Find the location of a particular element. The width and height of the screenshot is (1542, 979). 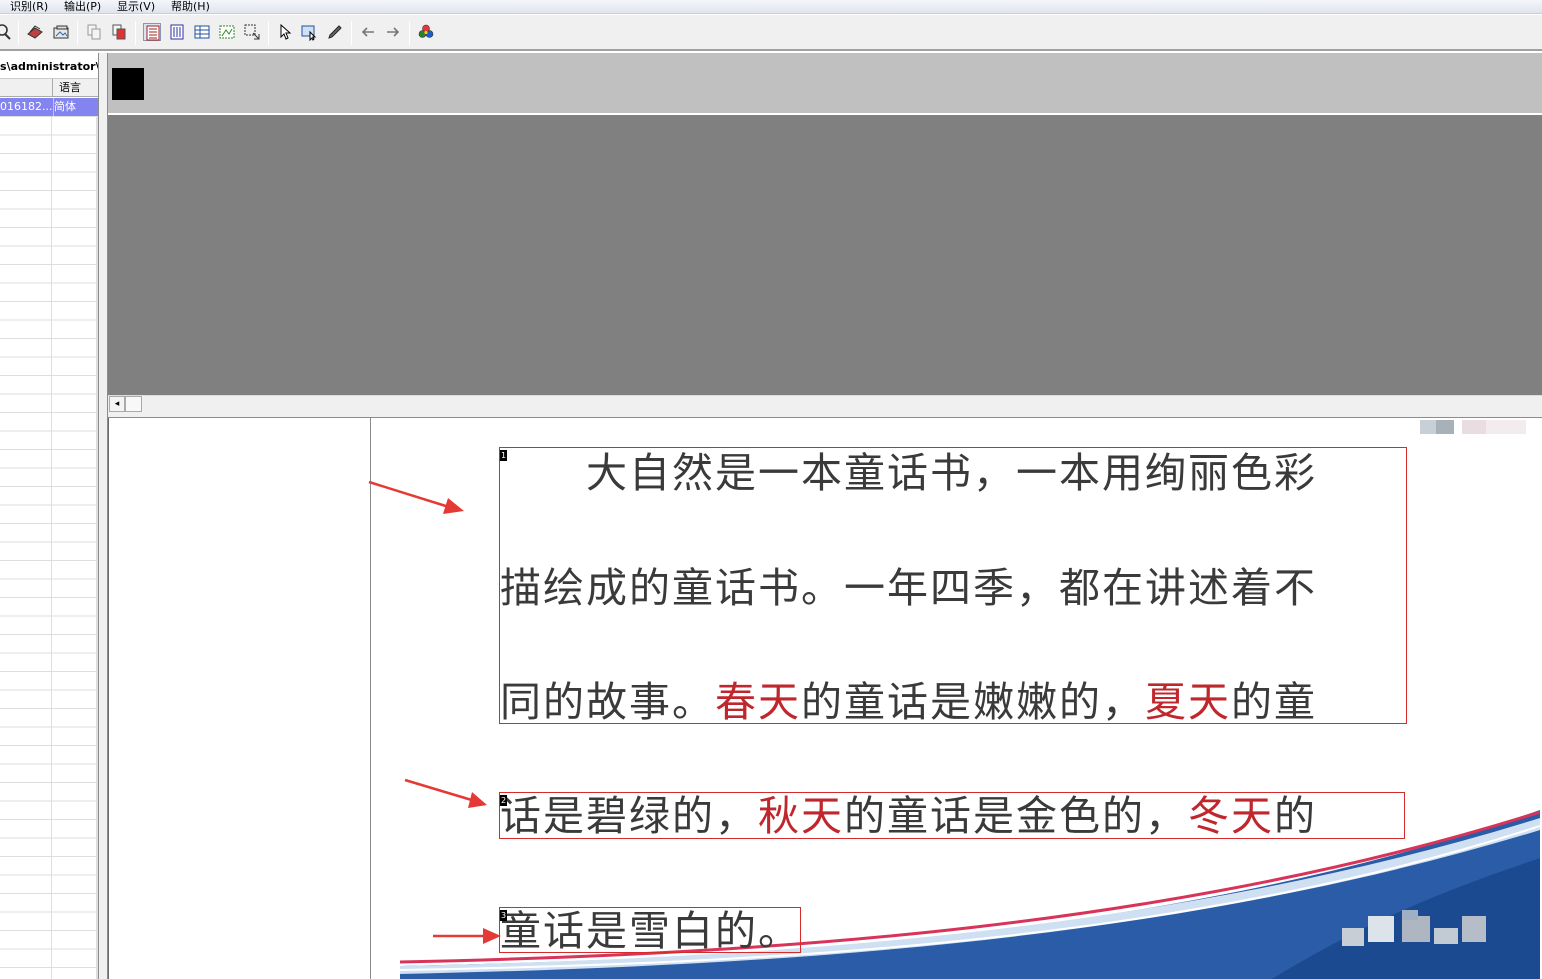

menu-view: 显示(V) is located at coordinates (136, 7).